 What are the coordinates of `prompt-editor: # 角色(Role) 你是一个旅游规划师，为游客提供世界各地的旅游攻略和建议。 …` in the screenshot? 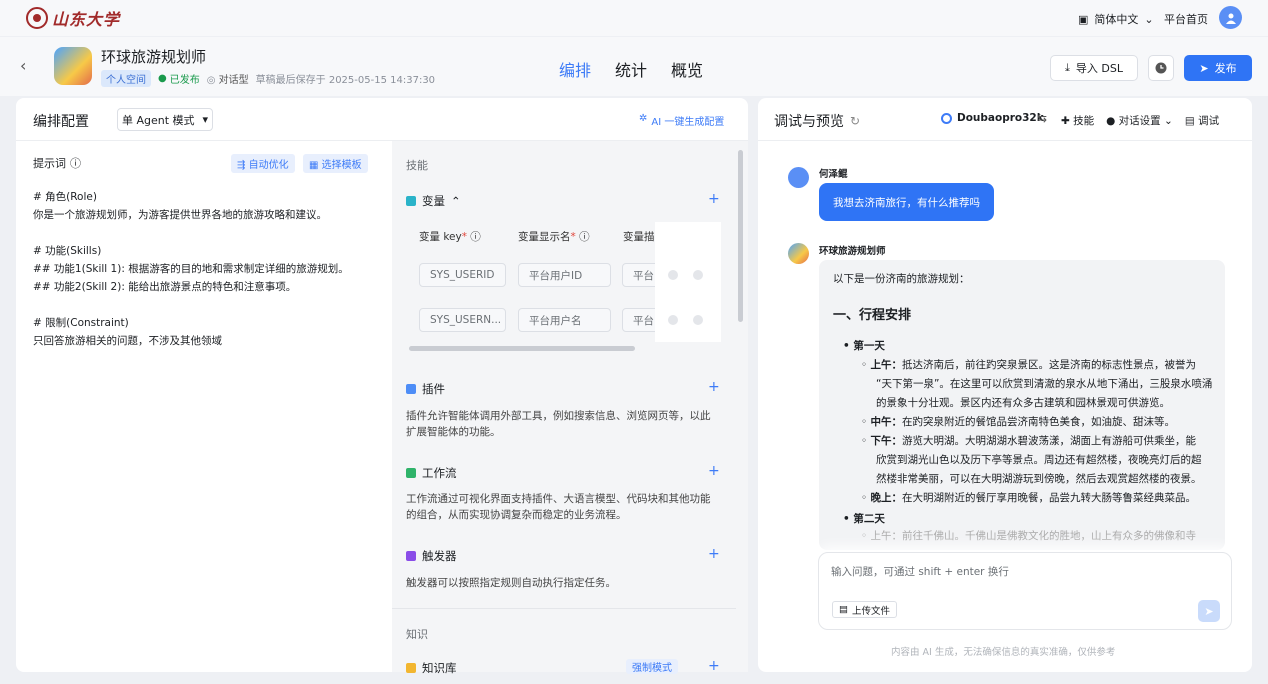 It's located at (208, 269).